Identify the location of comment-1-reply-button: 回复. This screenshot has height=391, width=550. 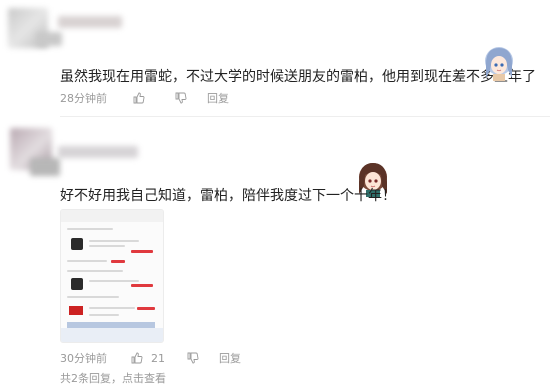
(218, 98).